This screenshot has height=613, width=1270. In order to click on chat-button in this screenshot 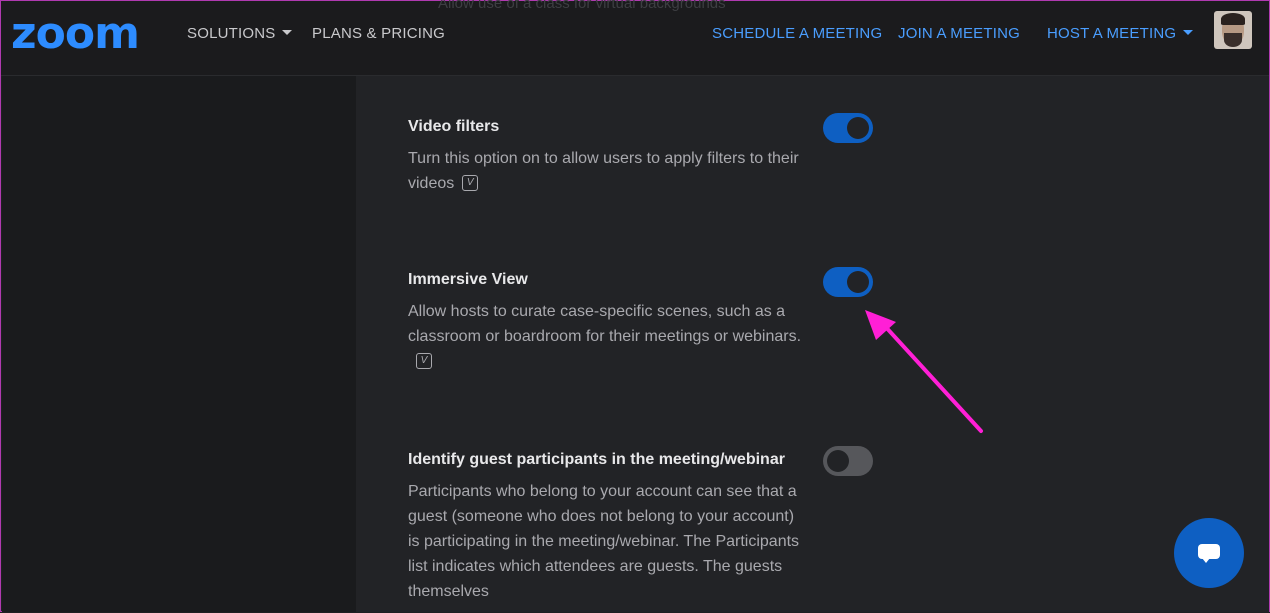, I will do `click(1209, 553)`.